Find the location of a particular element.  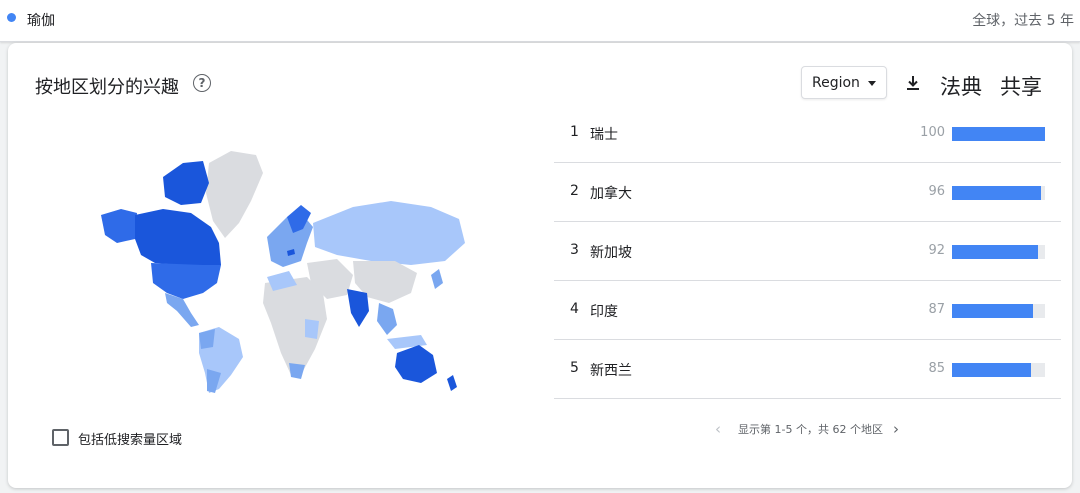

region-select-label: Region is located at coordinates (836, 83).